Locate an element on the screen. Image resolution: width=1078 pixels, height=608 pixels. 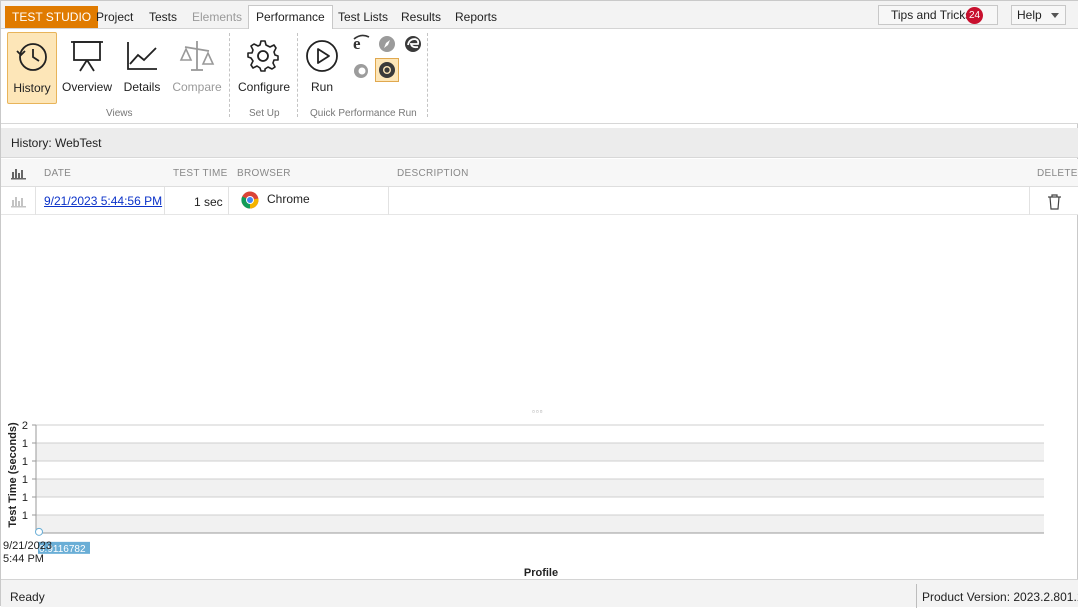
chart-y-ticks: 2 1 1 1 1 1 is located at coordinates (29, 471).